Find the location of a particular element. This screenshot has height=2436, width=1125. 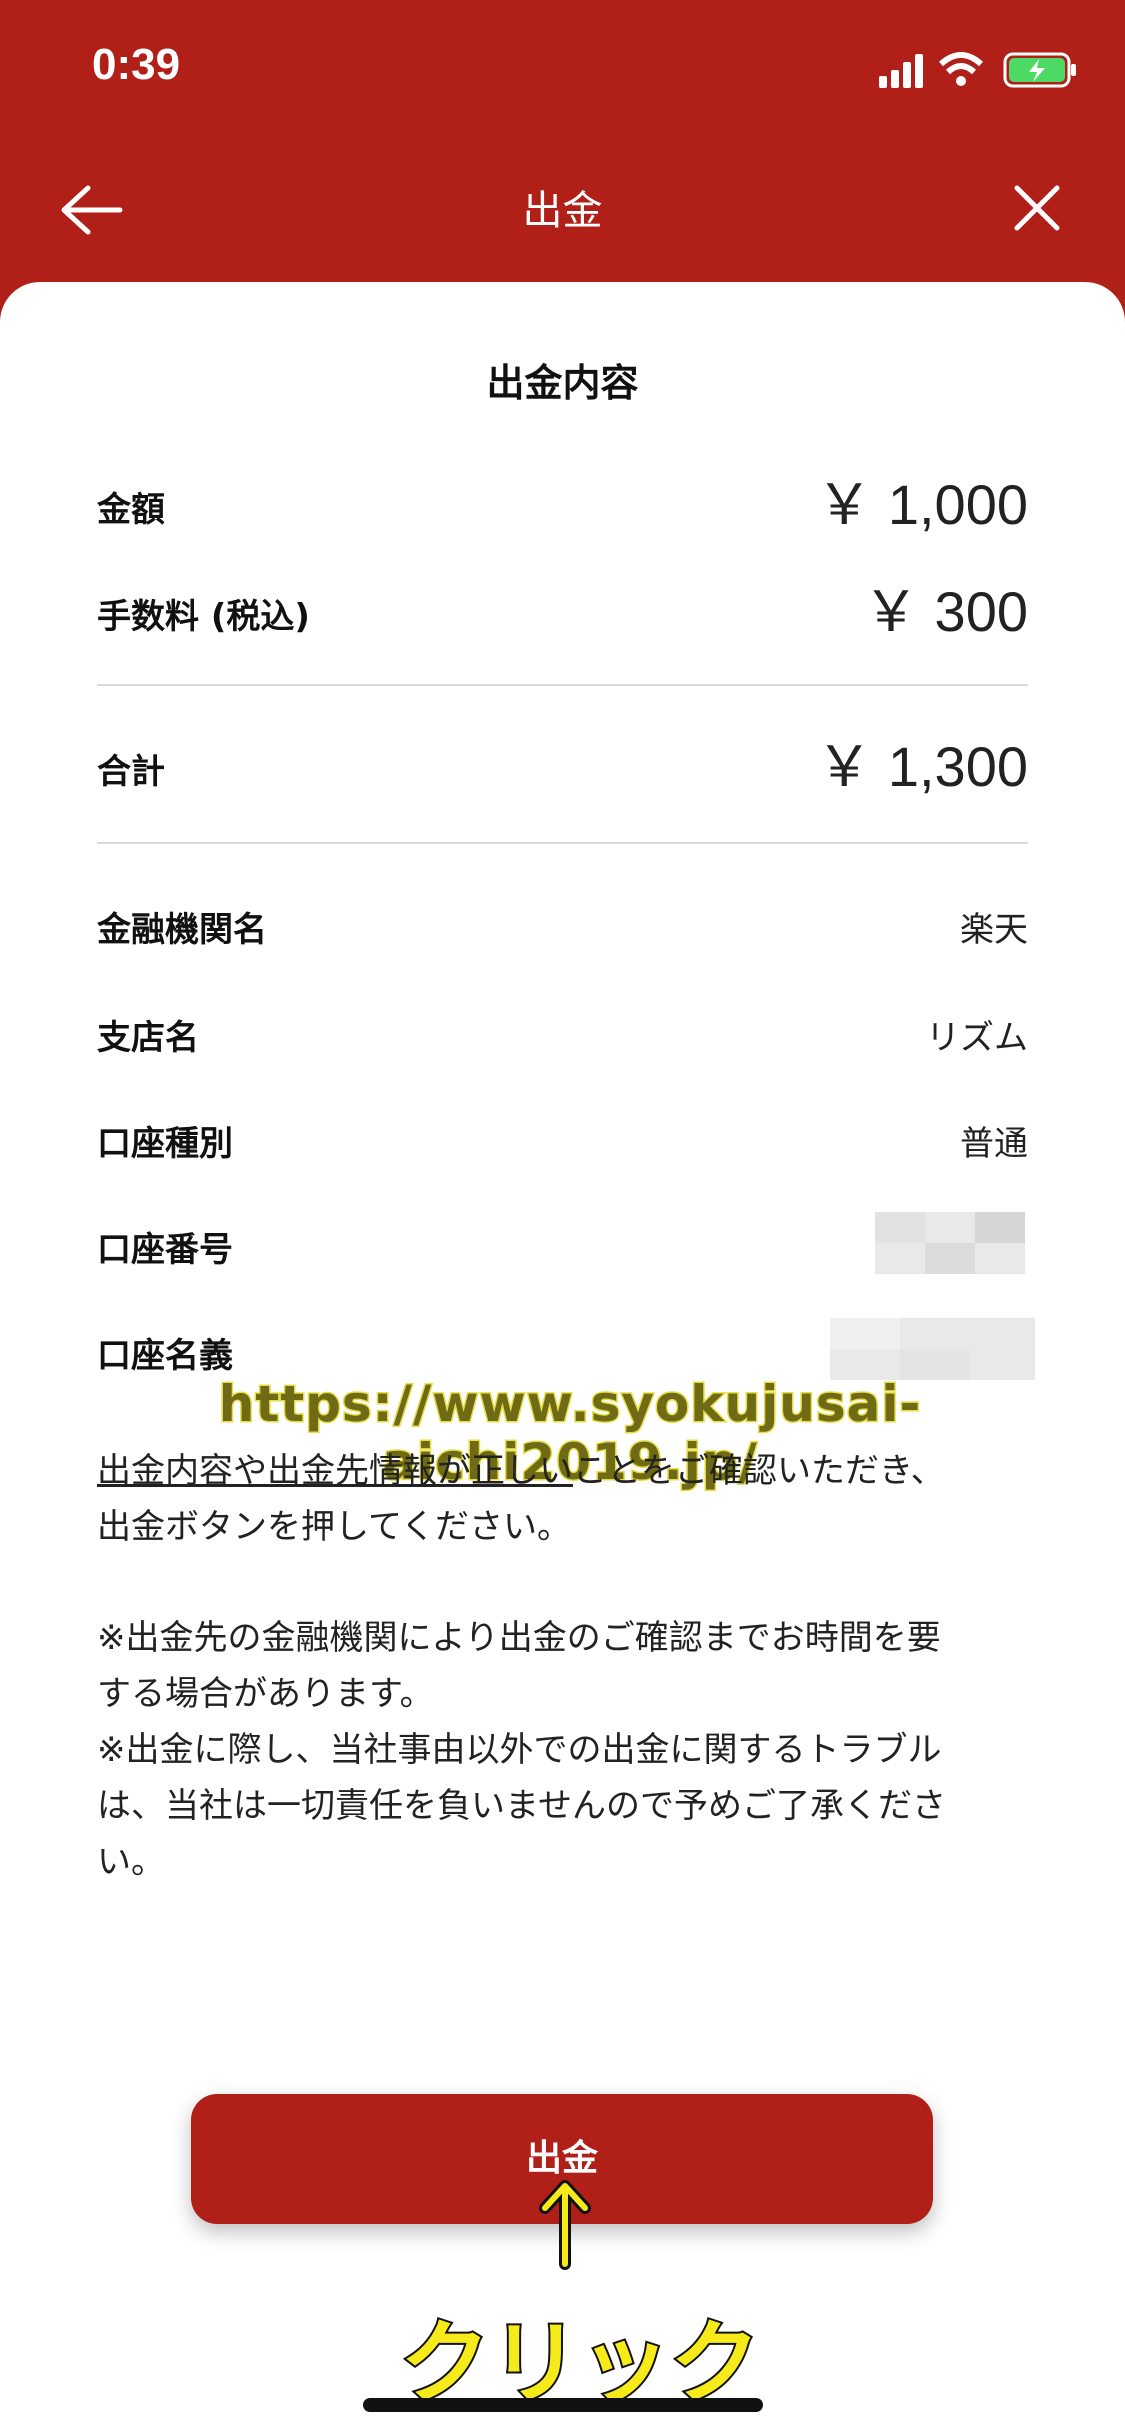

note-line: ※出金に際し、当社事由以外での出金に関するトラブル is located at coordinates (519, 1750).